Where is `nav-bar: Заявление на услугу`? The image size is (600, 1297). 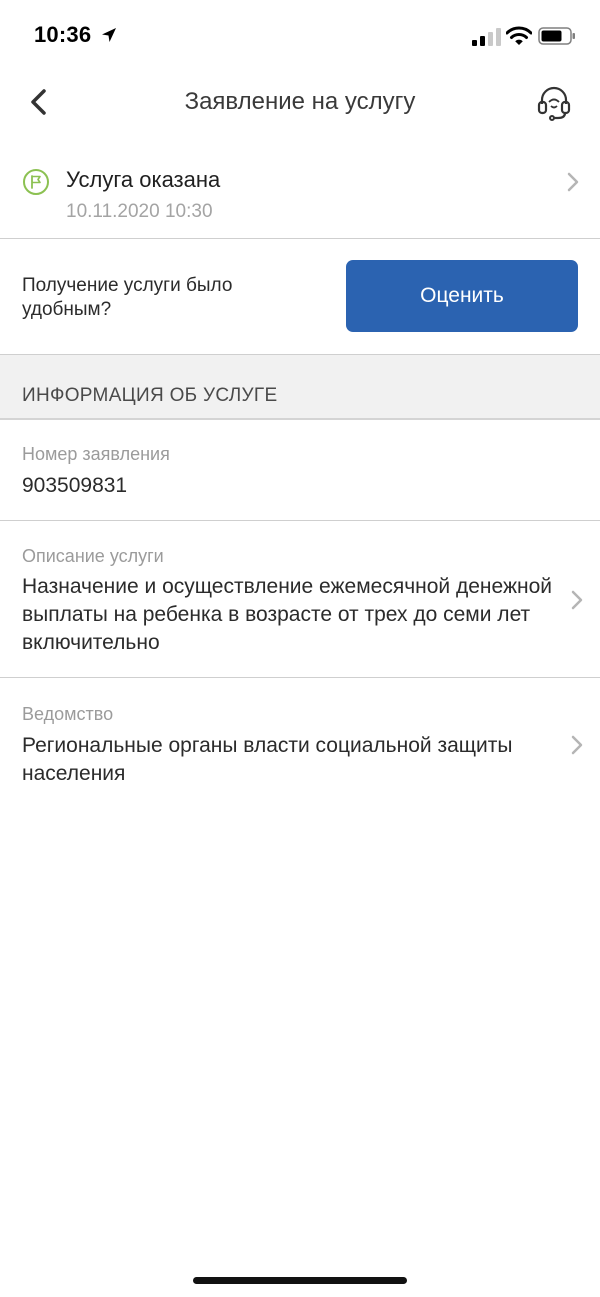 nav-bar: Заявление на услугу is located at coordinates (300, 102).